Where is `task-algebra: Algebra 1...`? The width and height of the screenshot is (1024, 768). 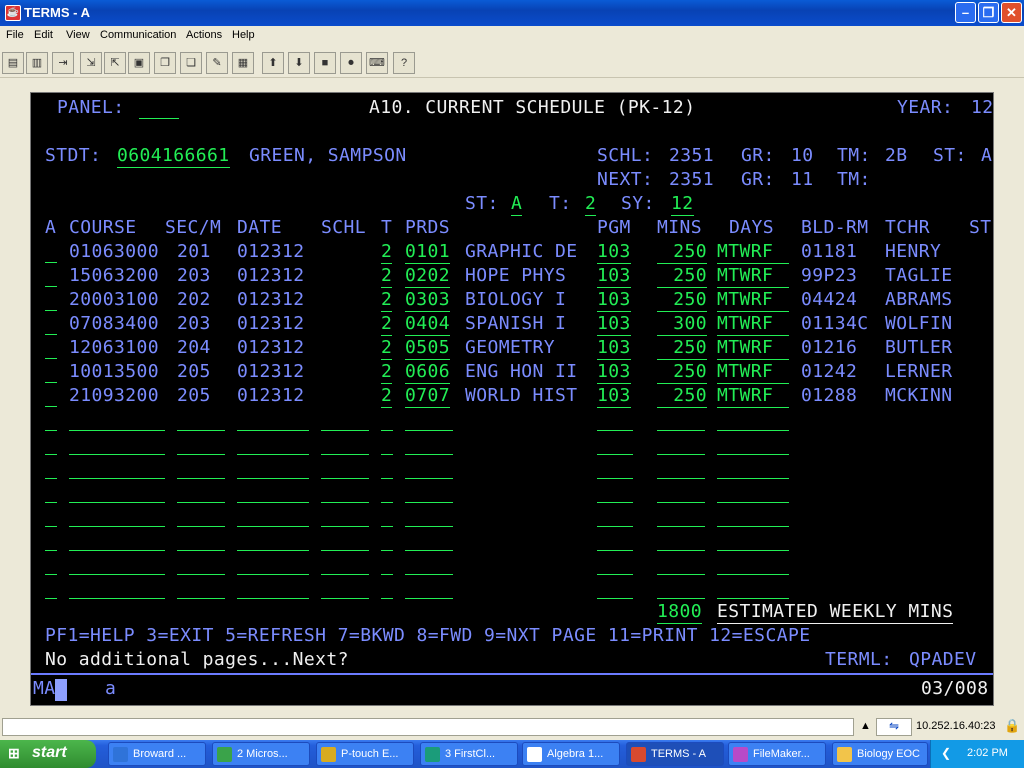
task-algebra: Algebra 1... is located at coordinates (571, 754).